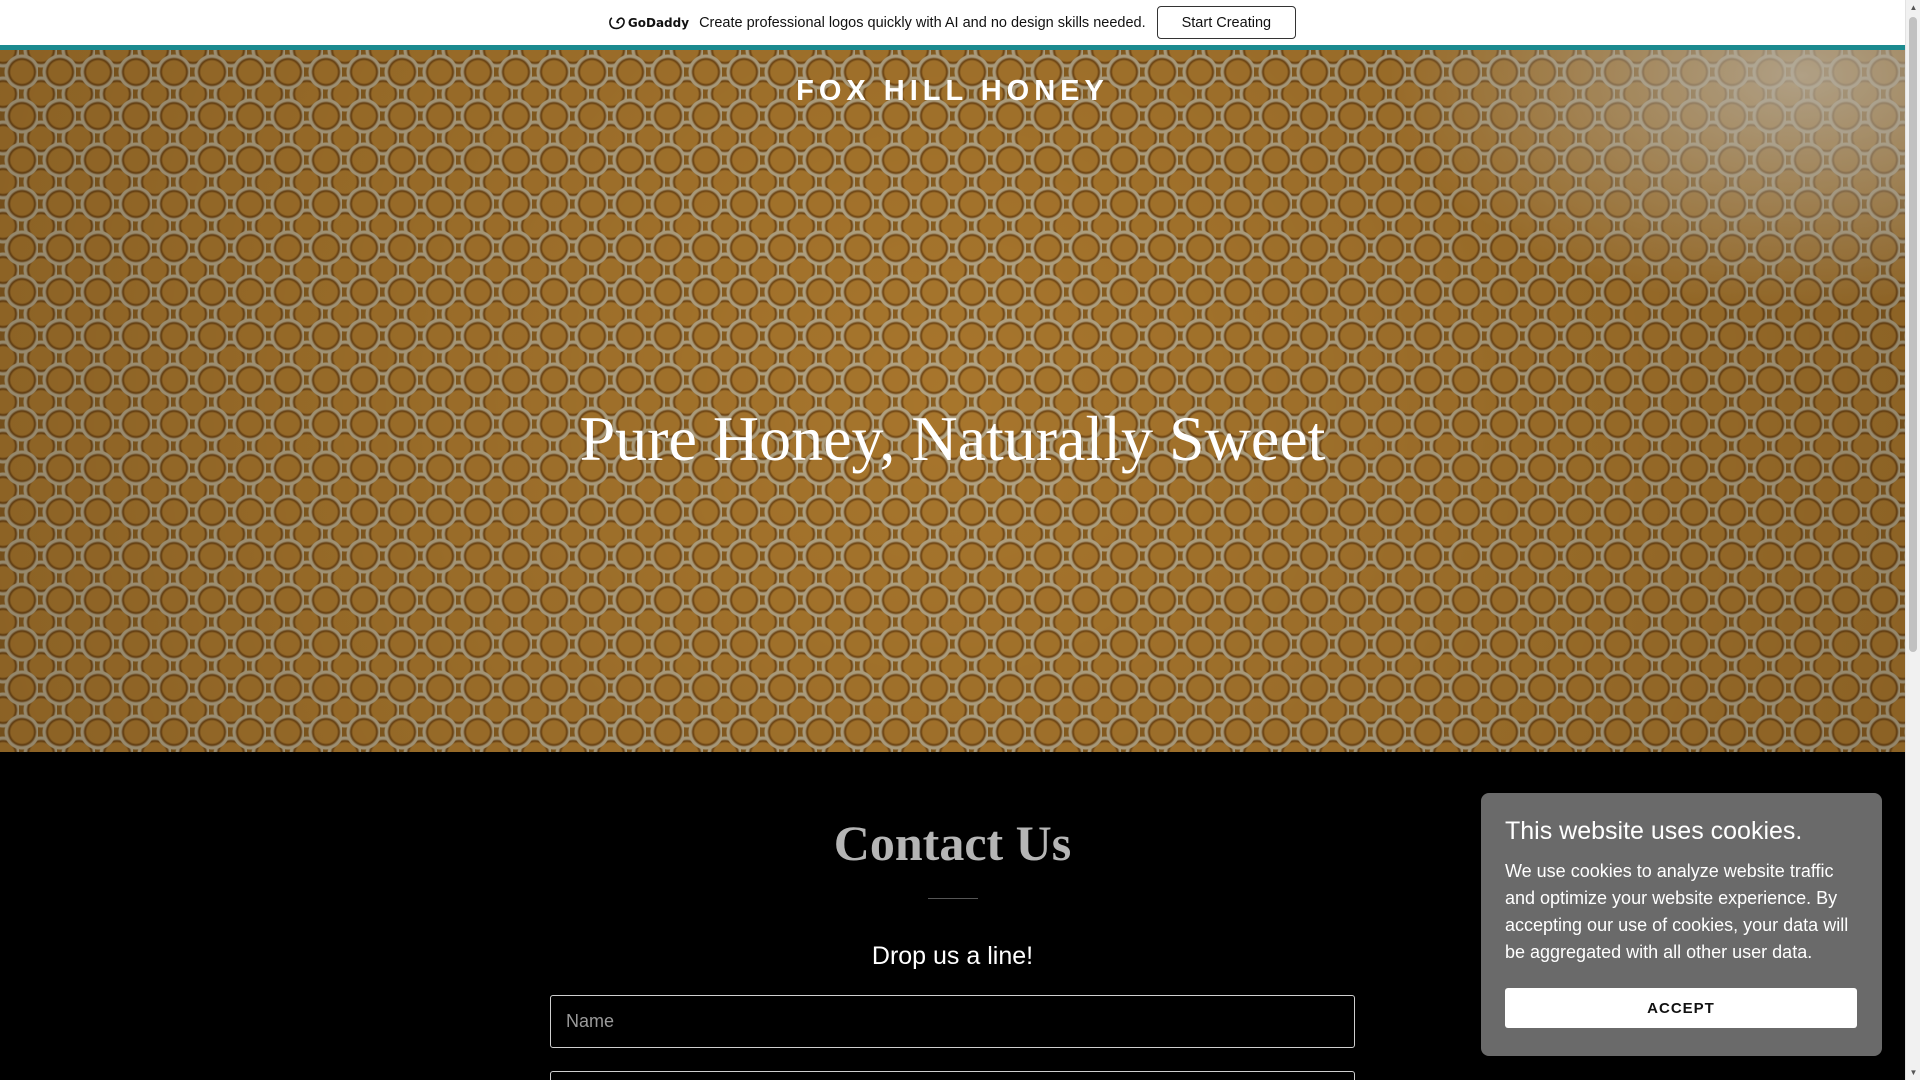  Describe the element at coordinates (1226, 22) in the screenshot. I see `start-creating-button: Start Creating` at that location.